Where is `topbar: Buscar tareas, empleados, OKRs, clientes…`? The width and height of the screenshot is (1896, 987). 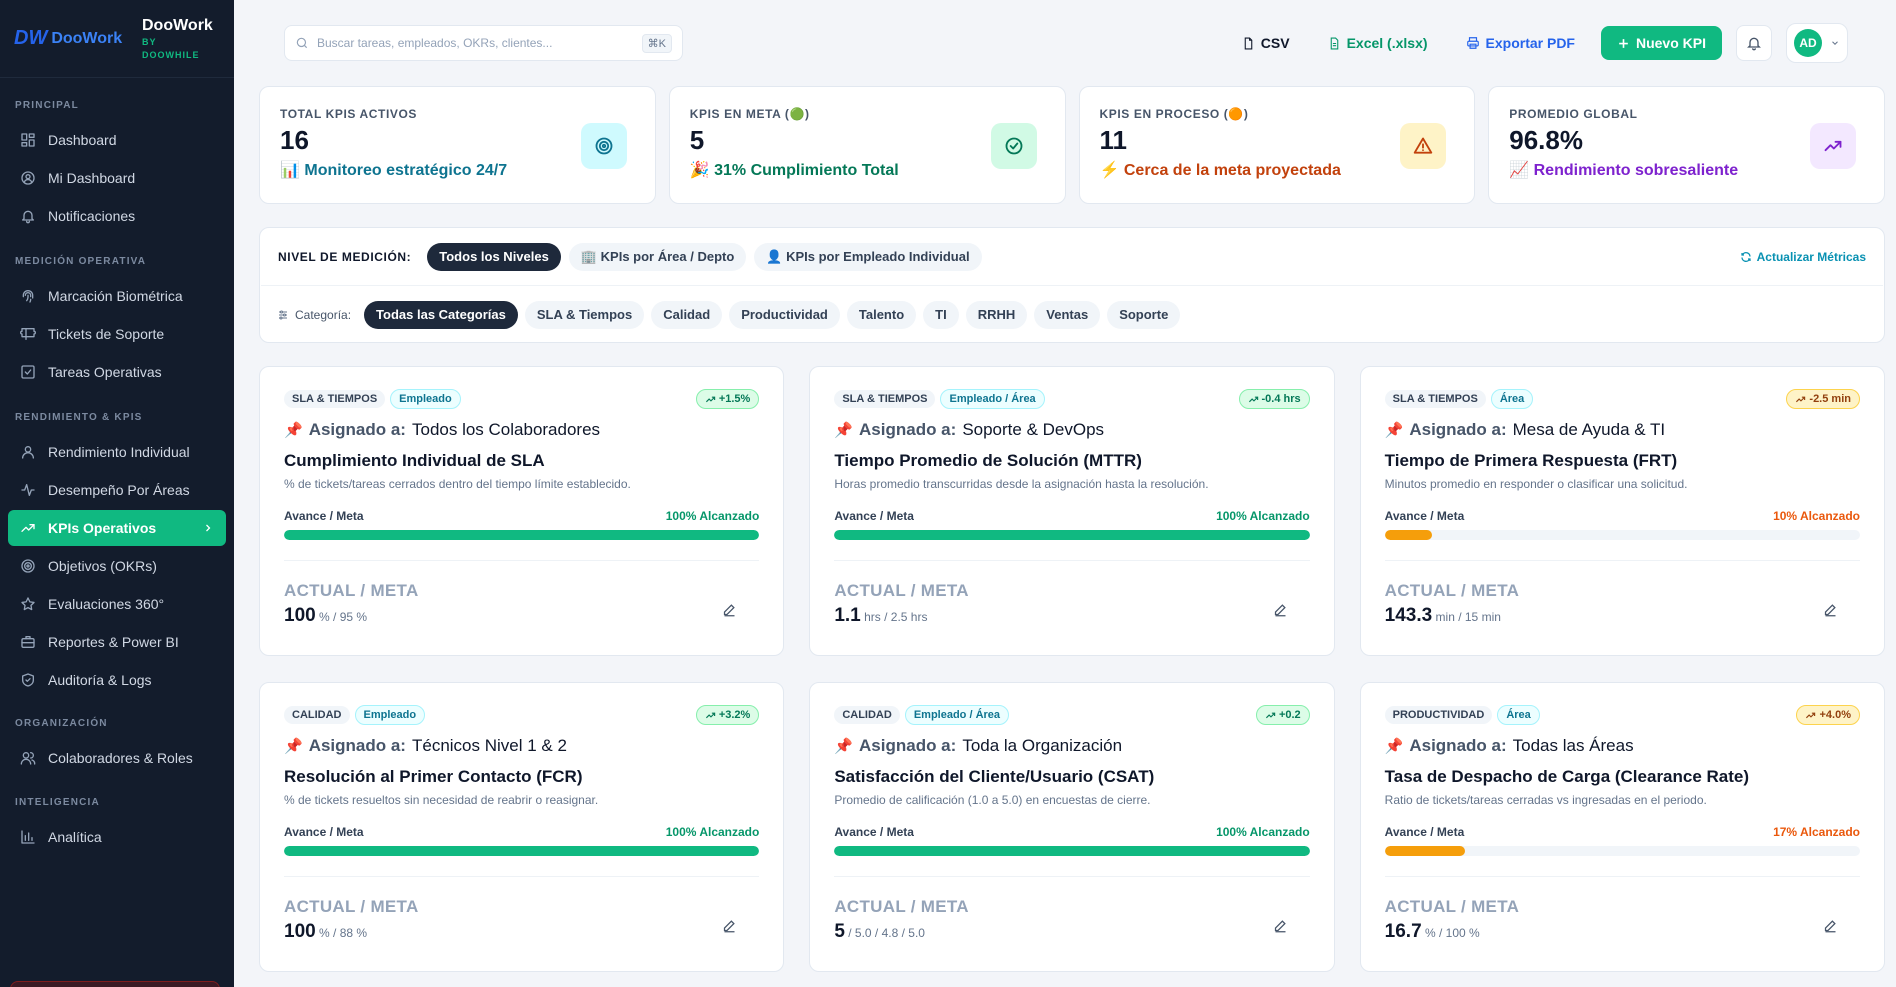
topbar: Buscar tareas, empleados, OKRs, clientes… is located at coordinates (1065, 43).